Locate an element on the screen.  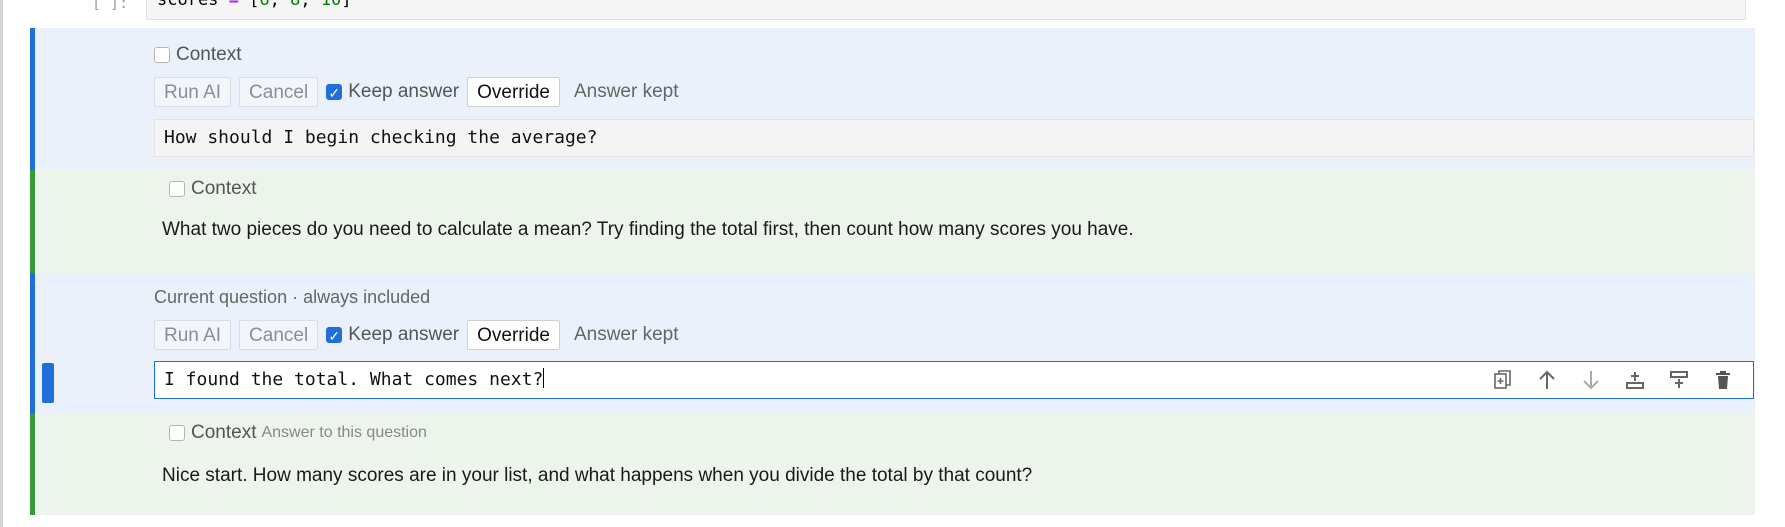
question-text: I found the total. What comes next? is located at coordinates (354, 379).